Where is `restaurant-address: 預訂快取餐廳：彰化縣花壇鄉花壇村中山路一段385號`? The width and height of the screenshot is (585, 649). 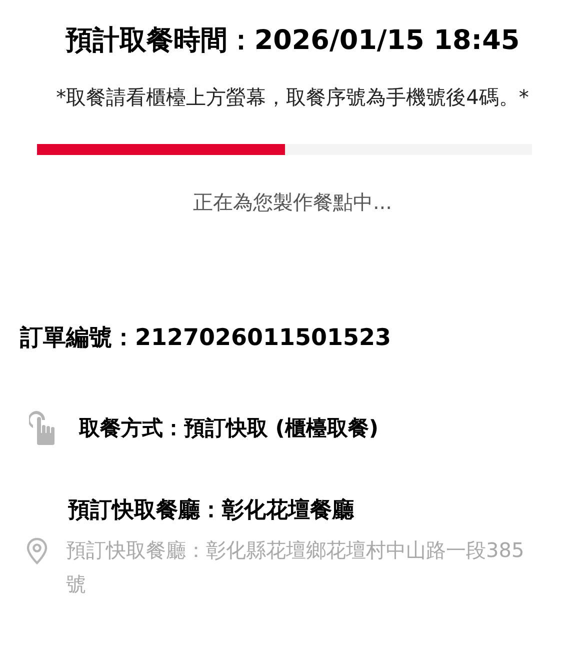 restaurant-address: 預訂快取餐廳：彰化縣花壇鄉花壇村中山路一段385號 is located at coordinates (296, 567).